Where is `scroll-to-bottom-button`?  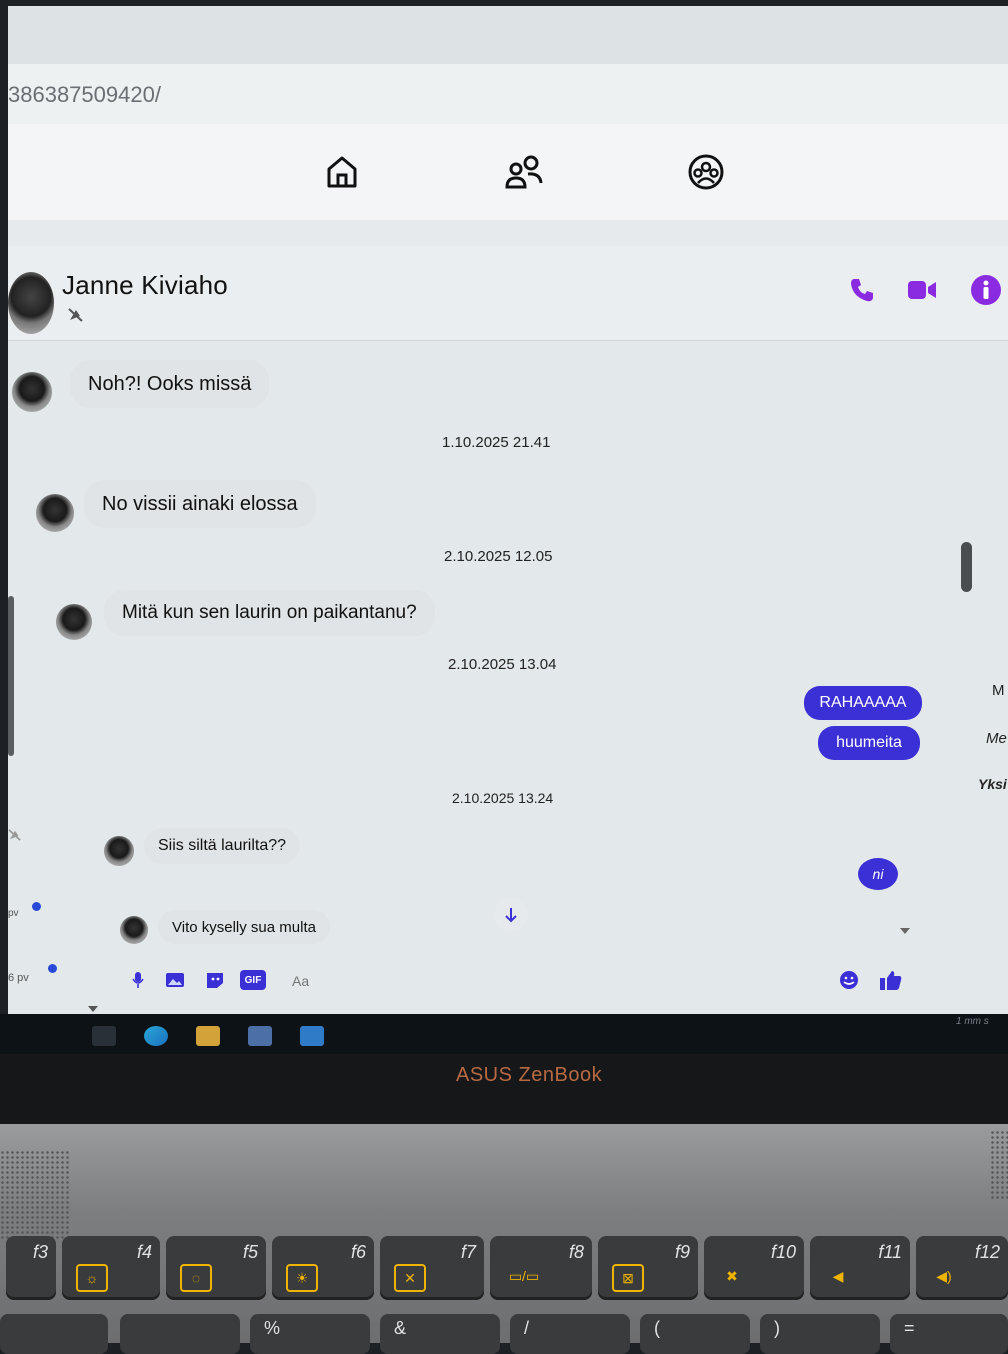
scroll-to-bottom-button is located at coordinates (511, 915).